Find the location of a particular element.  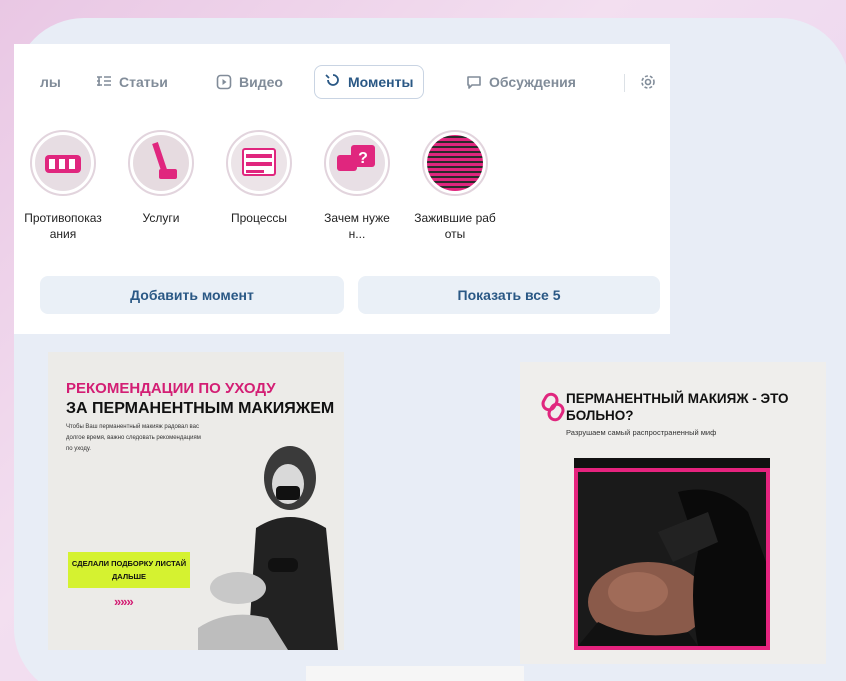

tab-clips: лы is located at coordinates (50, 82).